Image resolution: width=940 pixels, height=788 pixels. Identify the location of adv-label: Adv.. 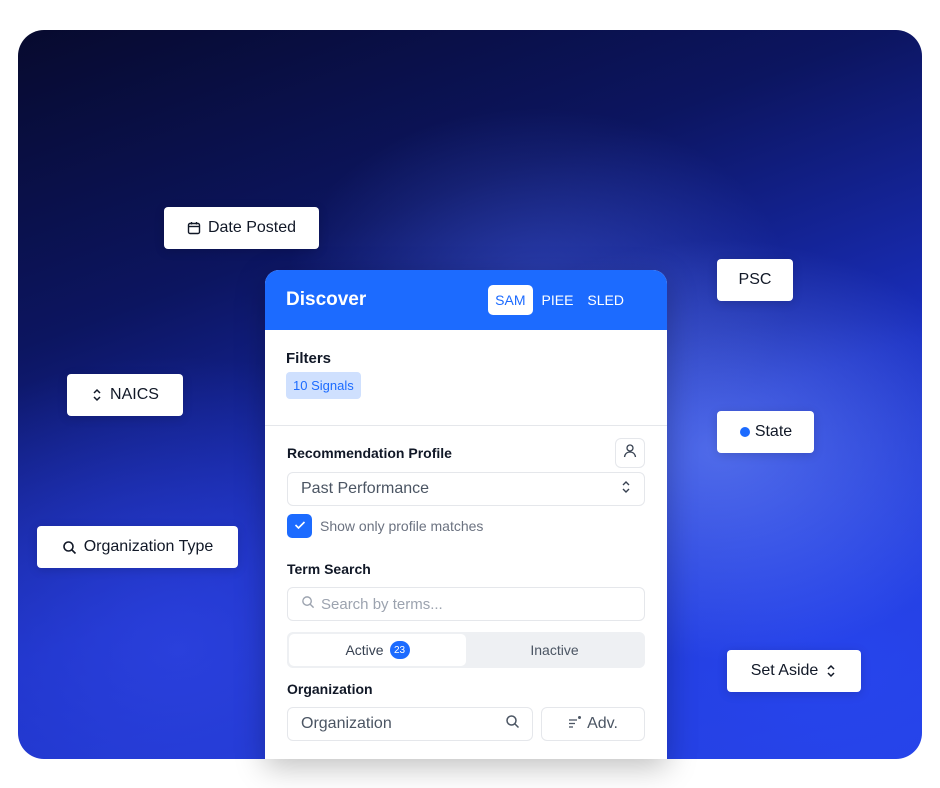
(602, 723).